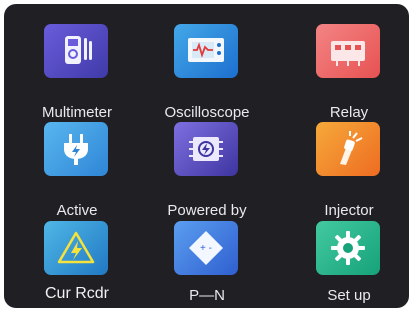 This screenshot has width=414, height=314. What do you see at coordinates (207, 210) in the screenshot?
I see `powered-by-label: Powered by` at bounding box center [207, 210].